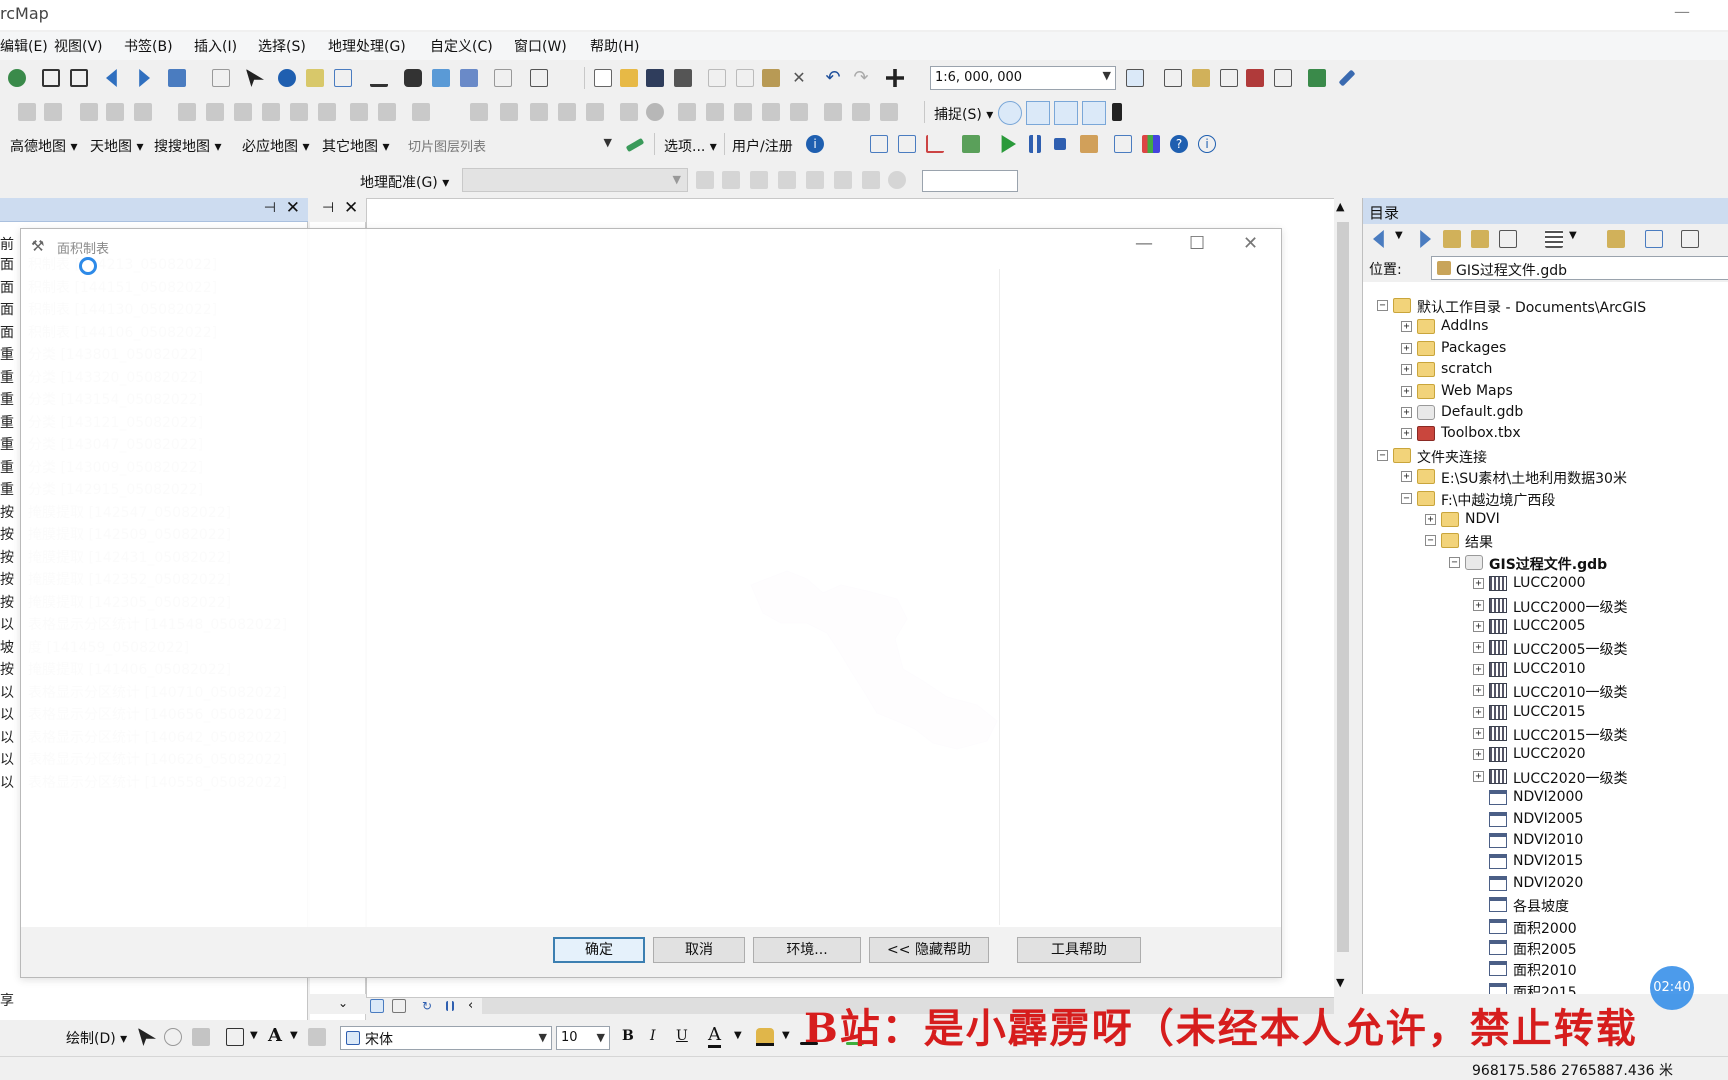  I want to click on model-builder-icon, so click(1317, 78).